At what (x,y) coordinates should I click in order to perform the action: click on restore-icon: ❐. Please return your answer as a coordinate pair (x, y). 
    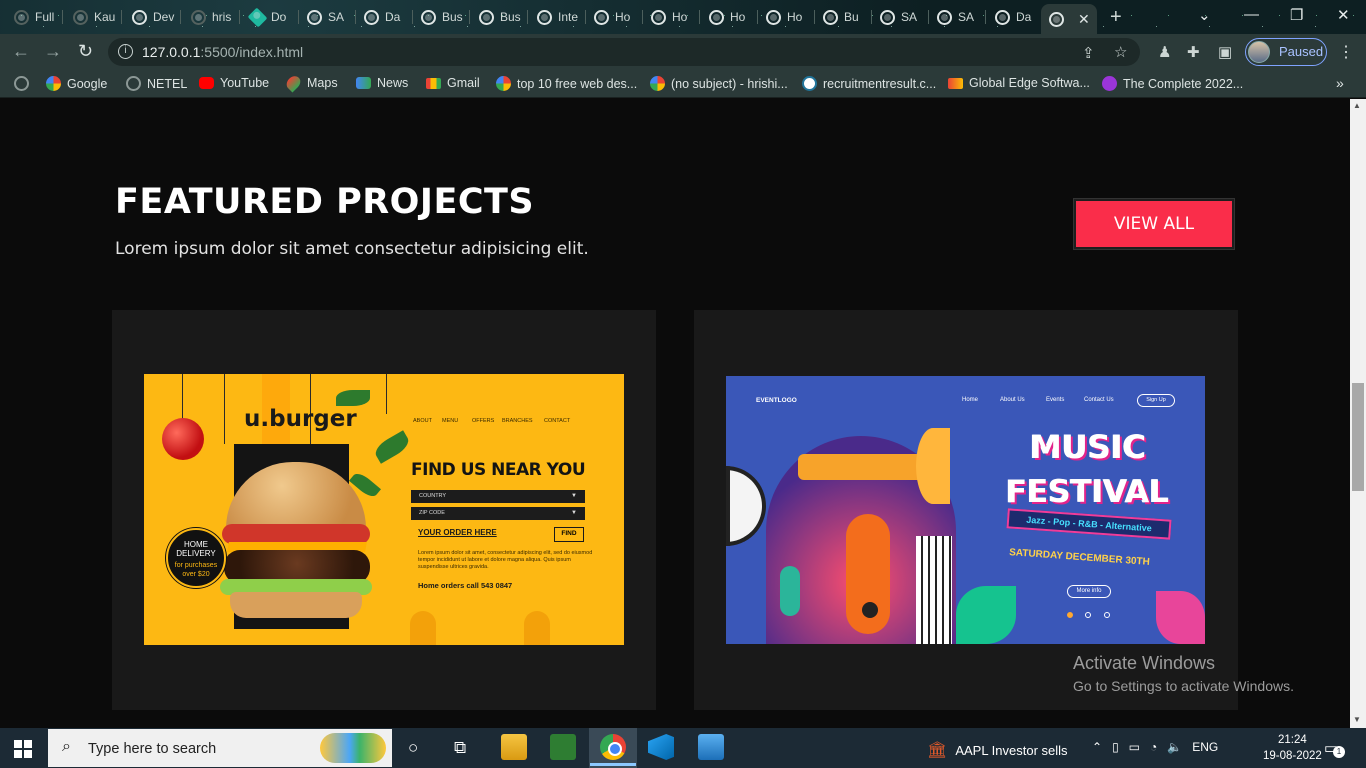
    Looking at the image, I should click on (1296, 15).